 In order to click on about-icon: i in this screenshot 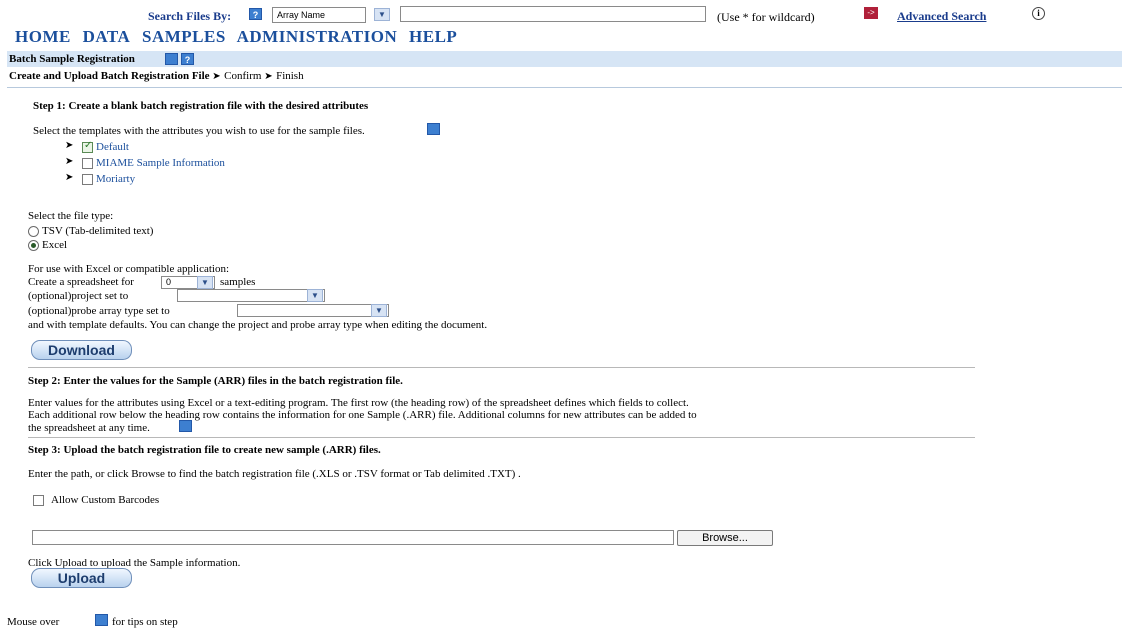, I will do `click(1038, 13)`.